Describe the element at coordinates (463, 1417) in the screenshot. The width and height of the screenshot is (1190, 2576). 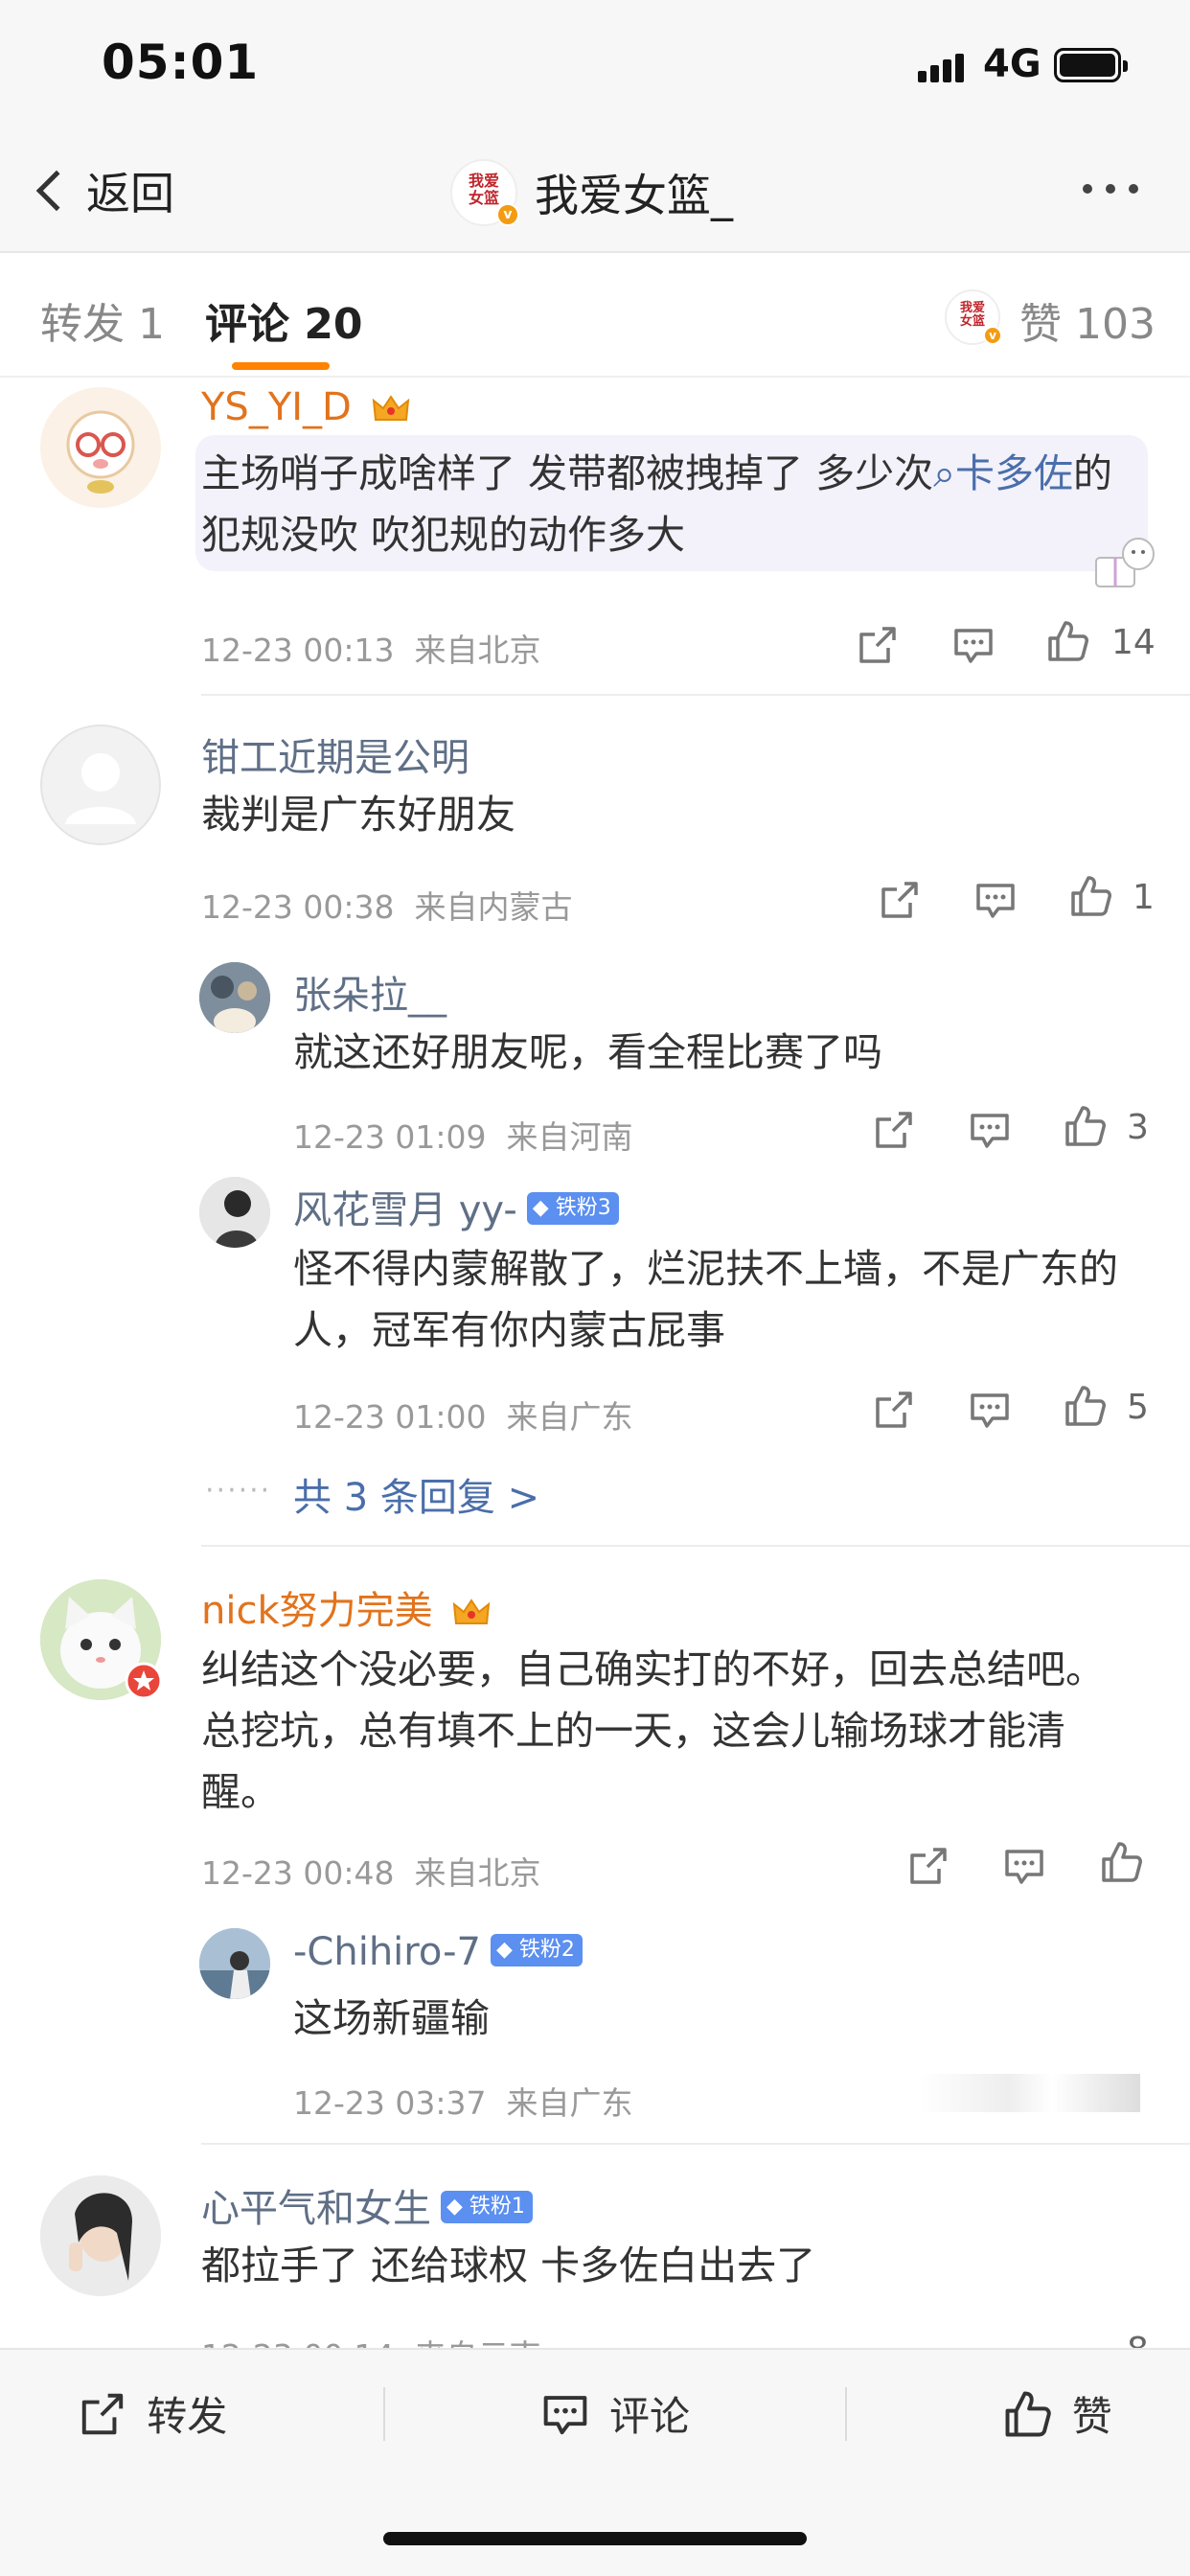
I see `reply-meta: 12-23 01:00 来自广东` at that location.